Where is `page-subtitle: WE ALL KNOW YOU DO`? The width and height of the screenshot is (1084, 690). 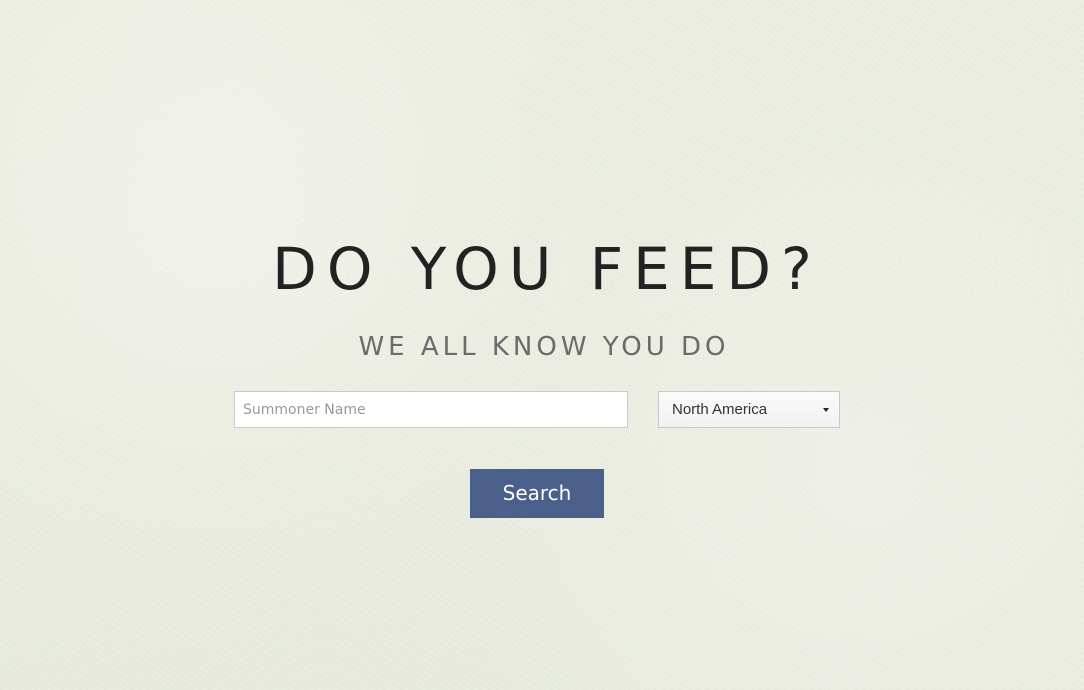 page-subtitle: WE ALL KNOW YOU DO is located at coordinates (544, 347).